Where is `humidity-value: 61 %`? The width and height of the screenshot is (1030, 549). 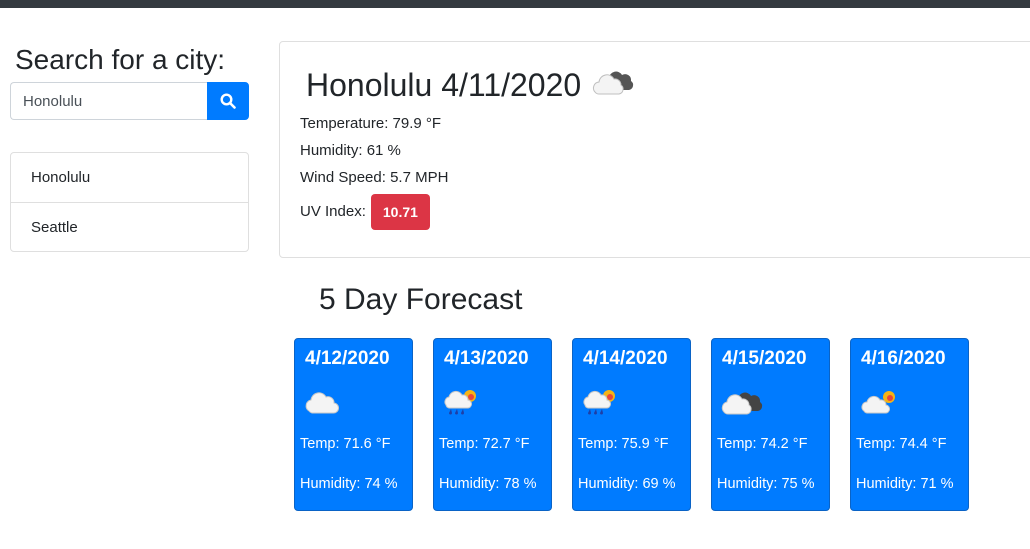
humidity-value: 61 % is located at coordinates (383, 150).